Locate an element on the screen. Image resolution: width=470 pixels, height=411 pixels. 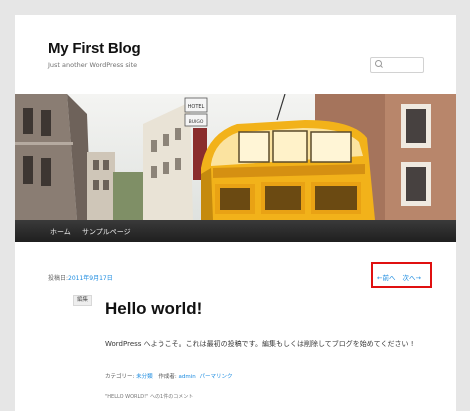
main-navigation: ホーム サンプルページ is located at coordinates (235, 231).